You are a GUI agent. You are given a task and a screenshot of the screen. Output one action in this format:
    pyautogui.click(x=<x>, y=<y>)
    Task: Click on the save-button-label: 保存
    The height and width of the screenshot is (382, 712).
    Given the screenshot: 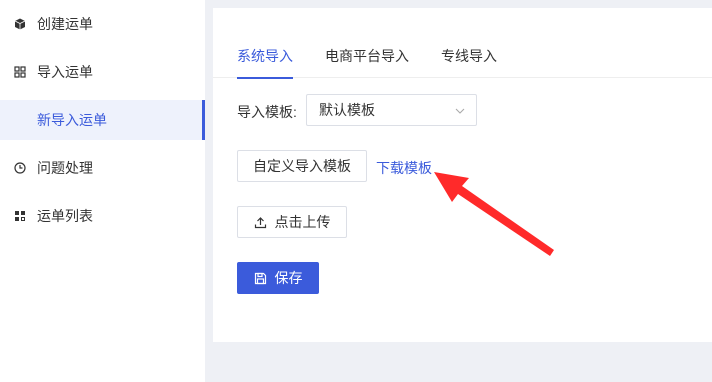 What is the action you would take?
    pyautogui.click(x=288, y=278)
    